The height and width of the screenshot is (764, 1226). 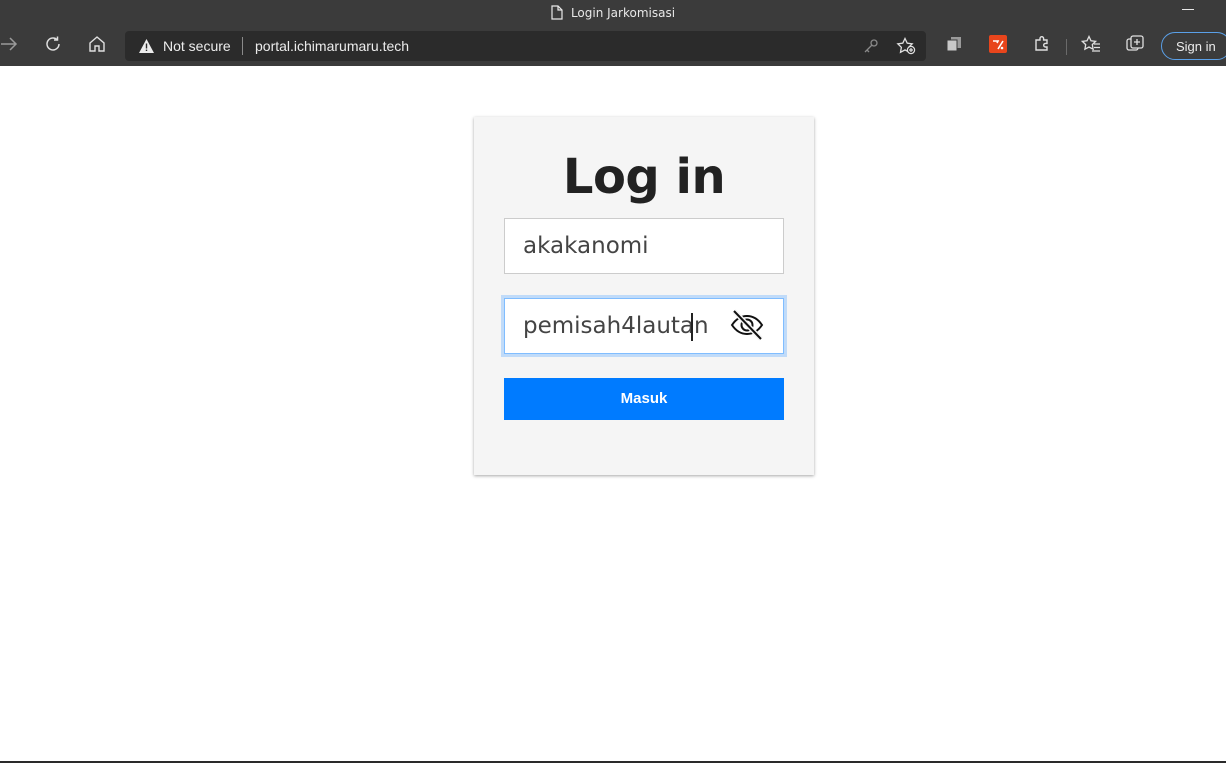 I want to click on collections-button, so click(x=954, y=46).